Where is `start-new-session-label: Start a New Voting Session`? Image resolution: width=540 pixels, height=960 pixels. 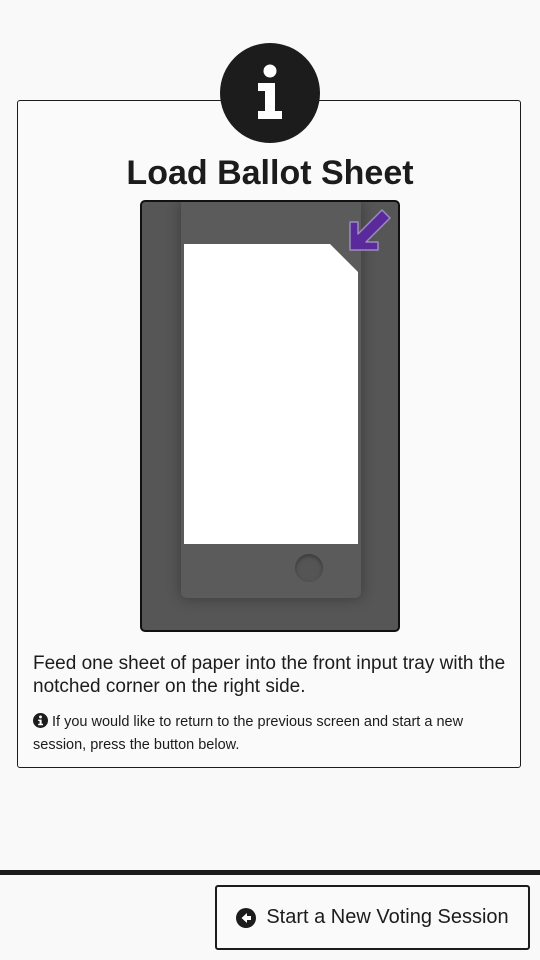 start-new-session-label: Start a New Voting Session is located at coordinates (387, 917).